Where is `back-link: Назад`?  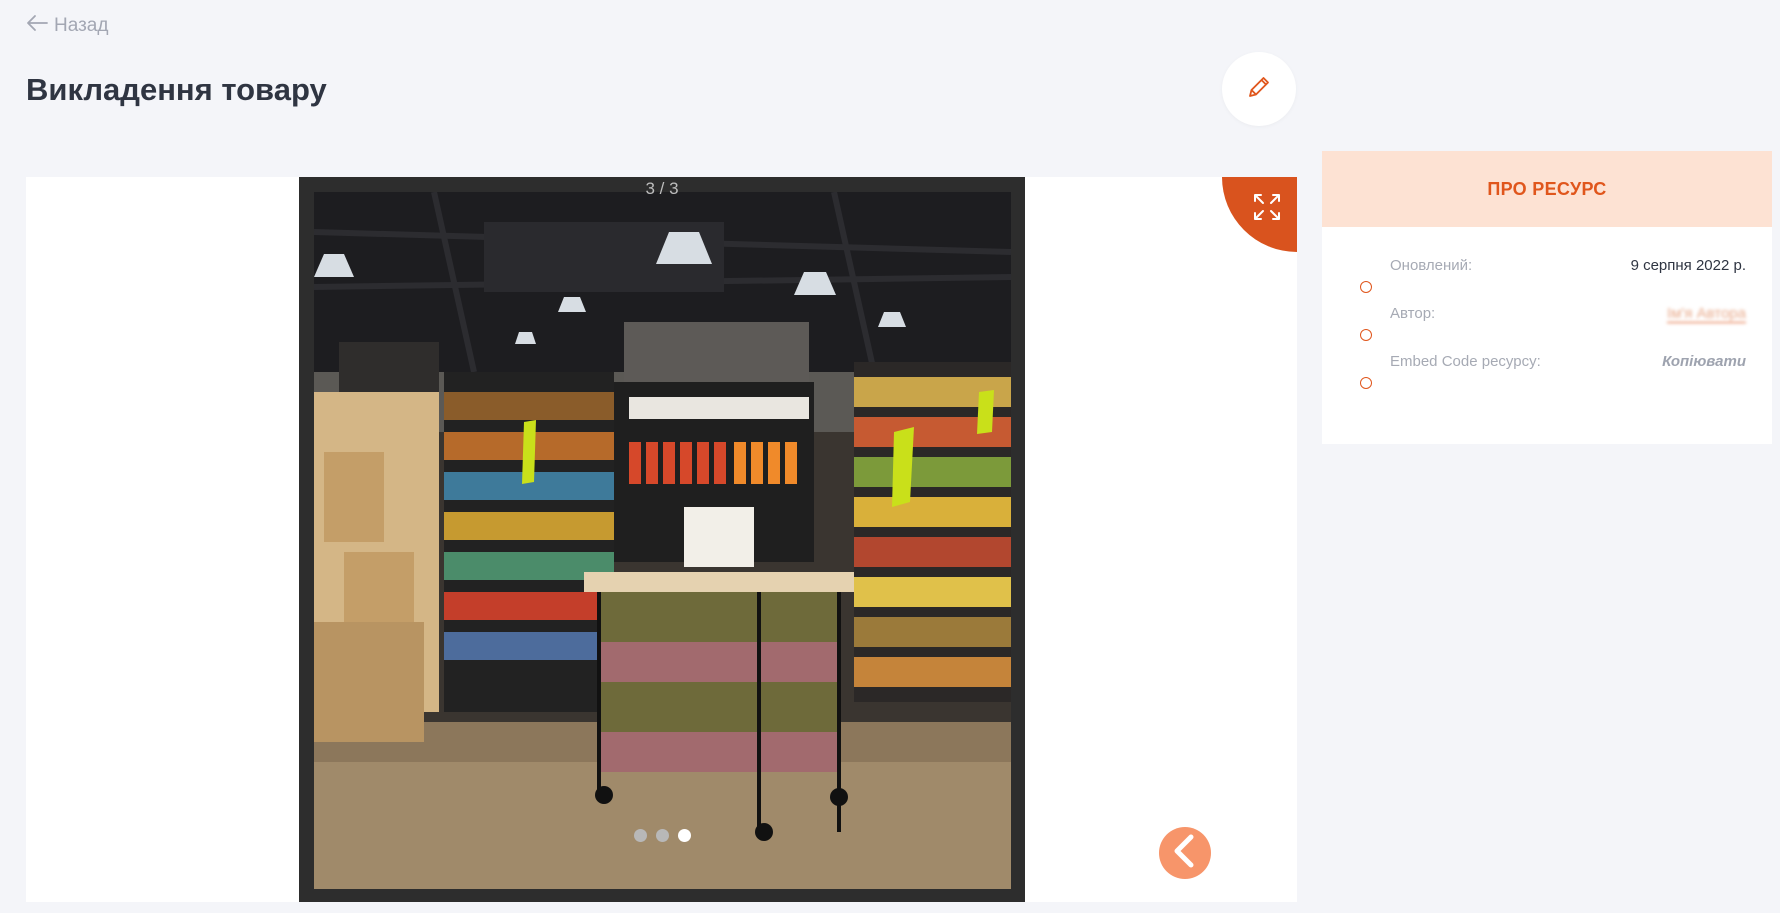 back-link: Назад is located at coordinates (67, 26).